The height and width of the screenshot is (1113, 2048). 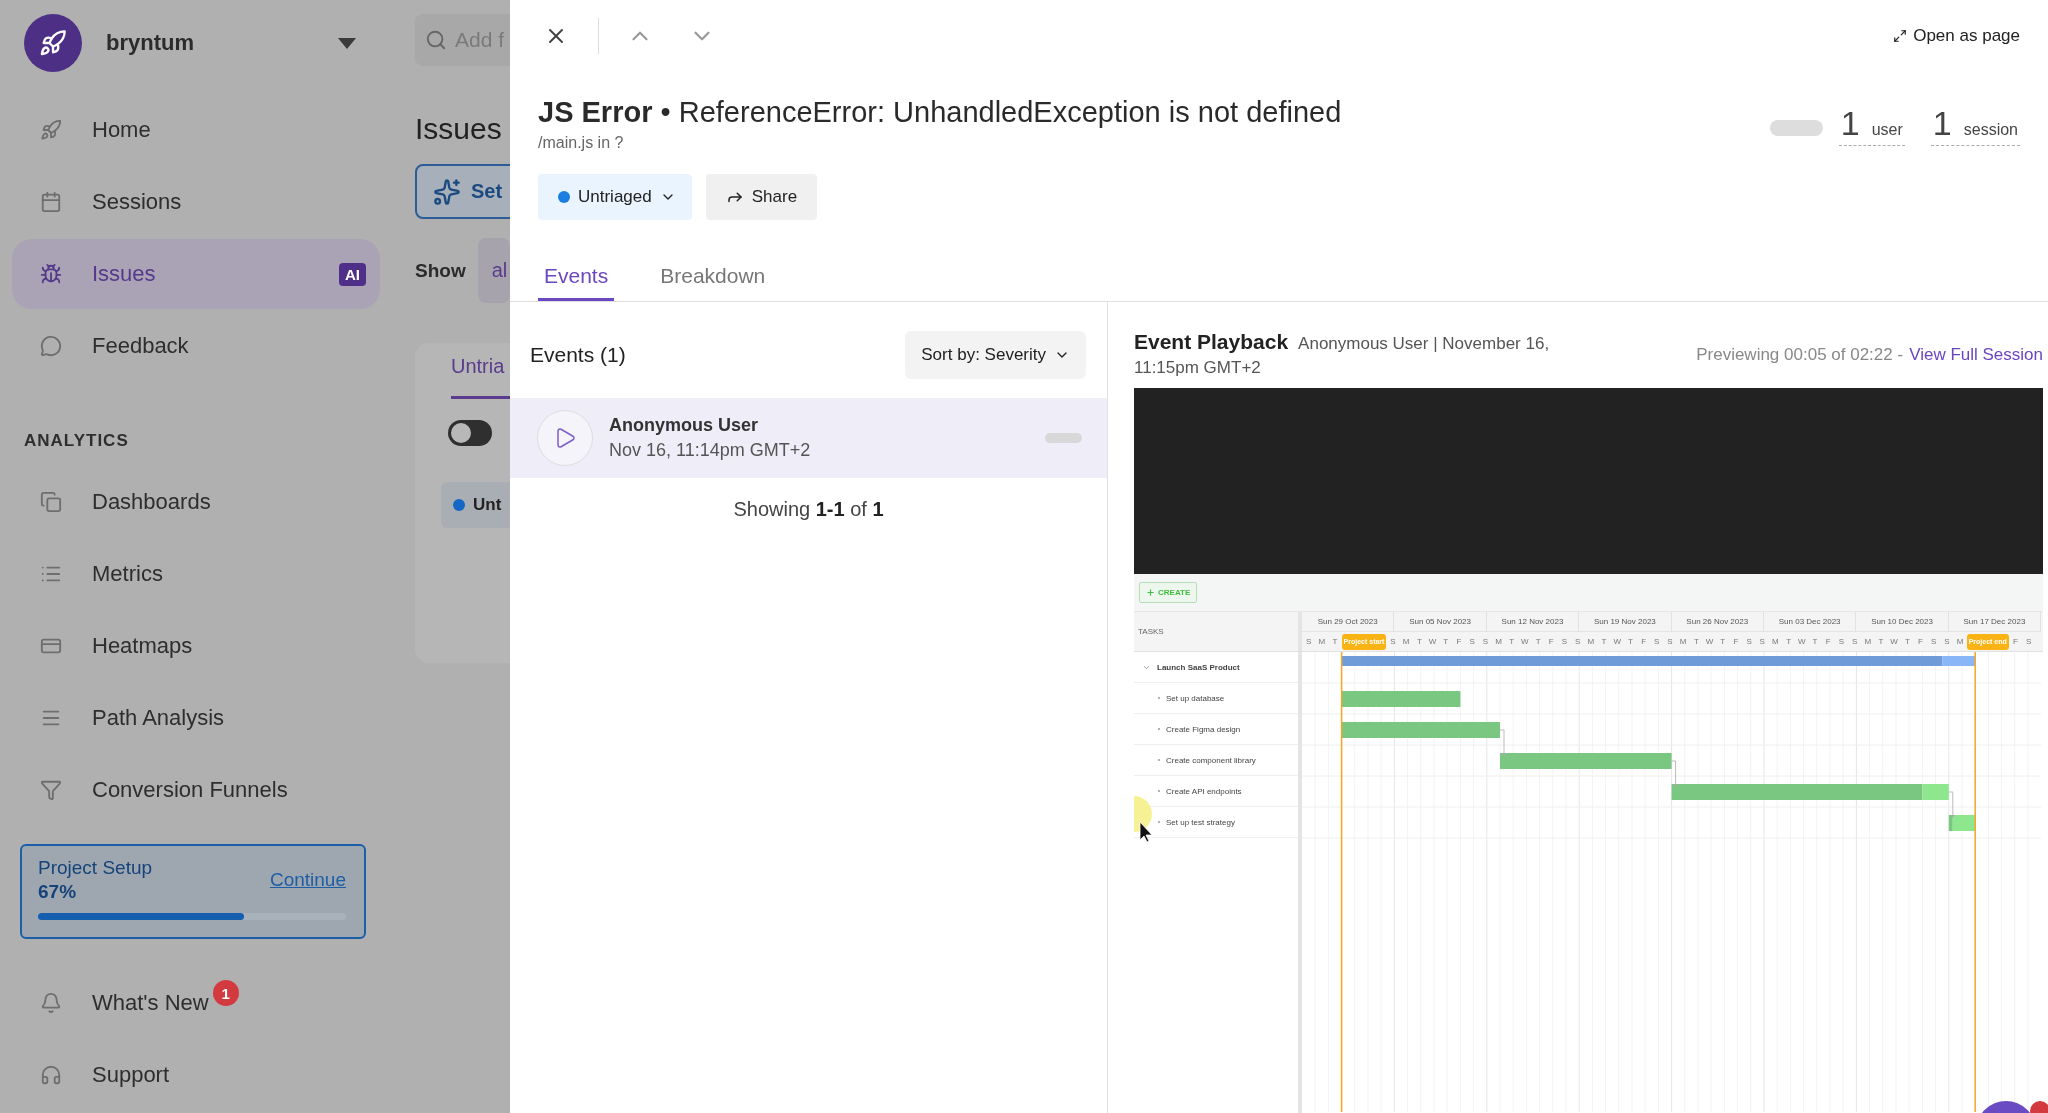 I want to click on show-label: Show, so click(x=440, y=270).